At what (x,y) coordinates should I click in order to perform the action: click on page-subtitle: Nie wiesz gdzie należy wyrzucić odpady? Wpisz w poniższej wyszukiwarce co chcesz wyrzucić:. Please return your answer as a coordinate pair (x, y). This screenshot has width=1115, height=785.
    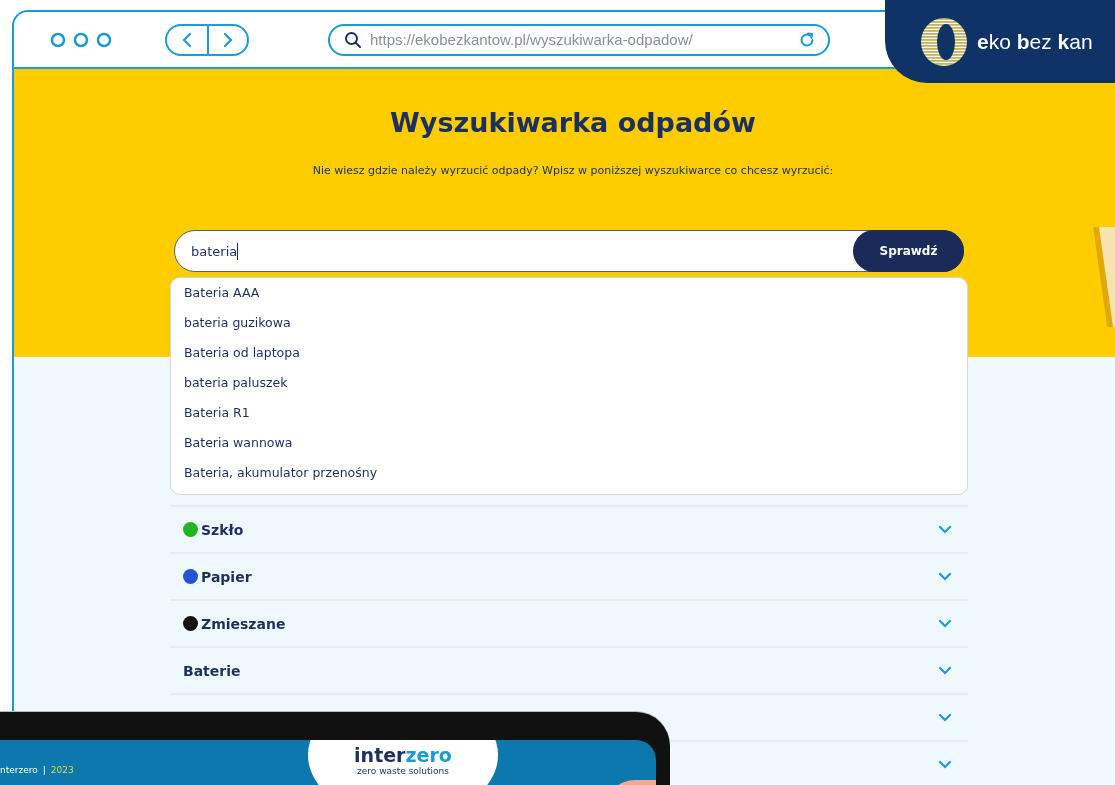
    Looking at the image, I should click on (573, 170).